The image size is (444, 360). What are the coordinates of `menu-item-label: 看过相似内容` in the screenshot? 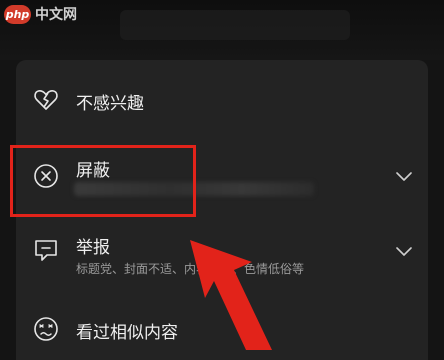 It's located at (127, 333).